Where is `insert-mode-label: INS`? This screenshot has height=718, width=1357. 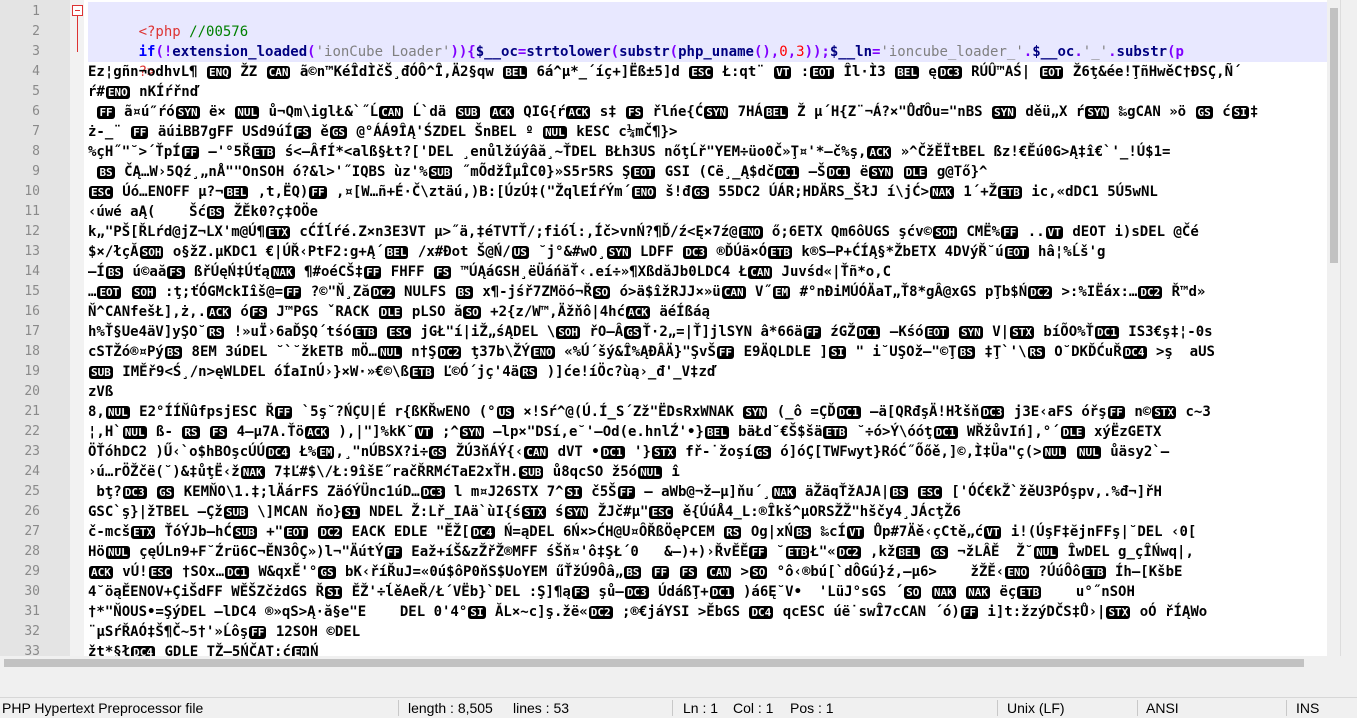 insert-mode-label: INS is located at coordinates (1307, 708).